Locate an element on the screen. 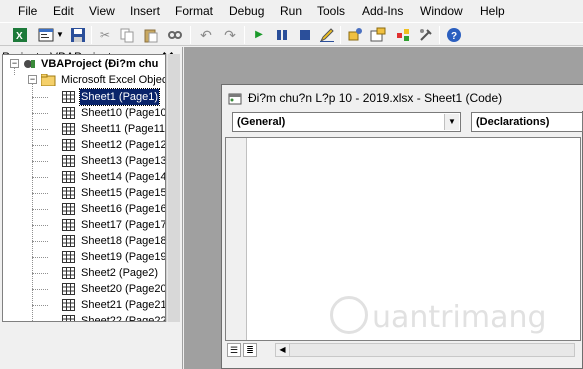  tree-item-label: Sheet13 (Page13 is located at coordinates (123, 161).